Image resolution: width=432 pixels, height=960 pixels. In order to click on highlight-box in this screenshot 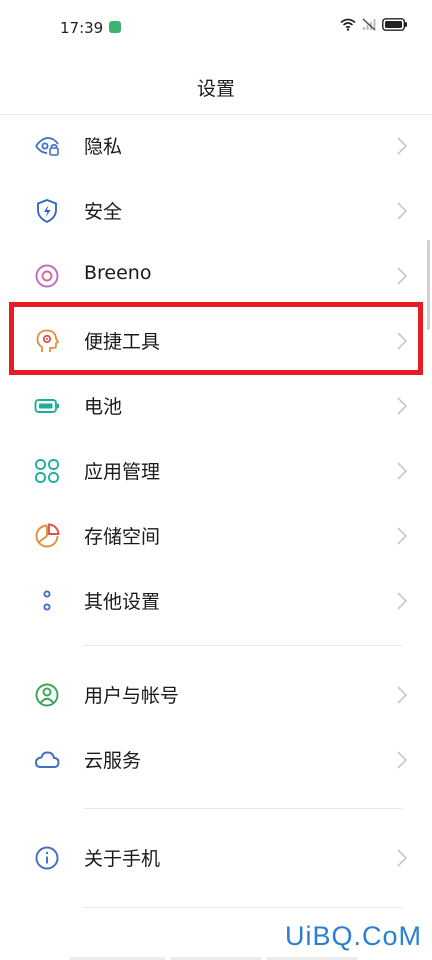, I will do `click(216, 338)`.